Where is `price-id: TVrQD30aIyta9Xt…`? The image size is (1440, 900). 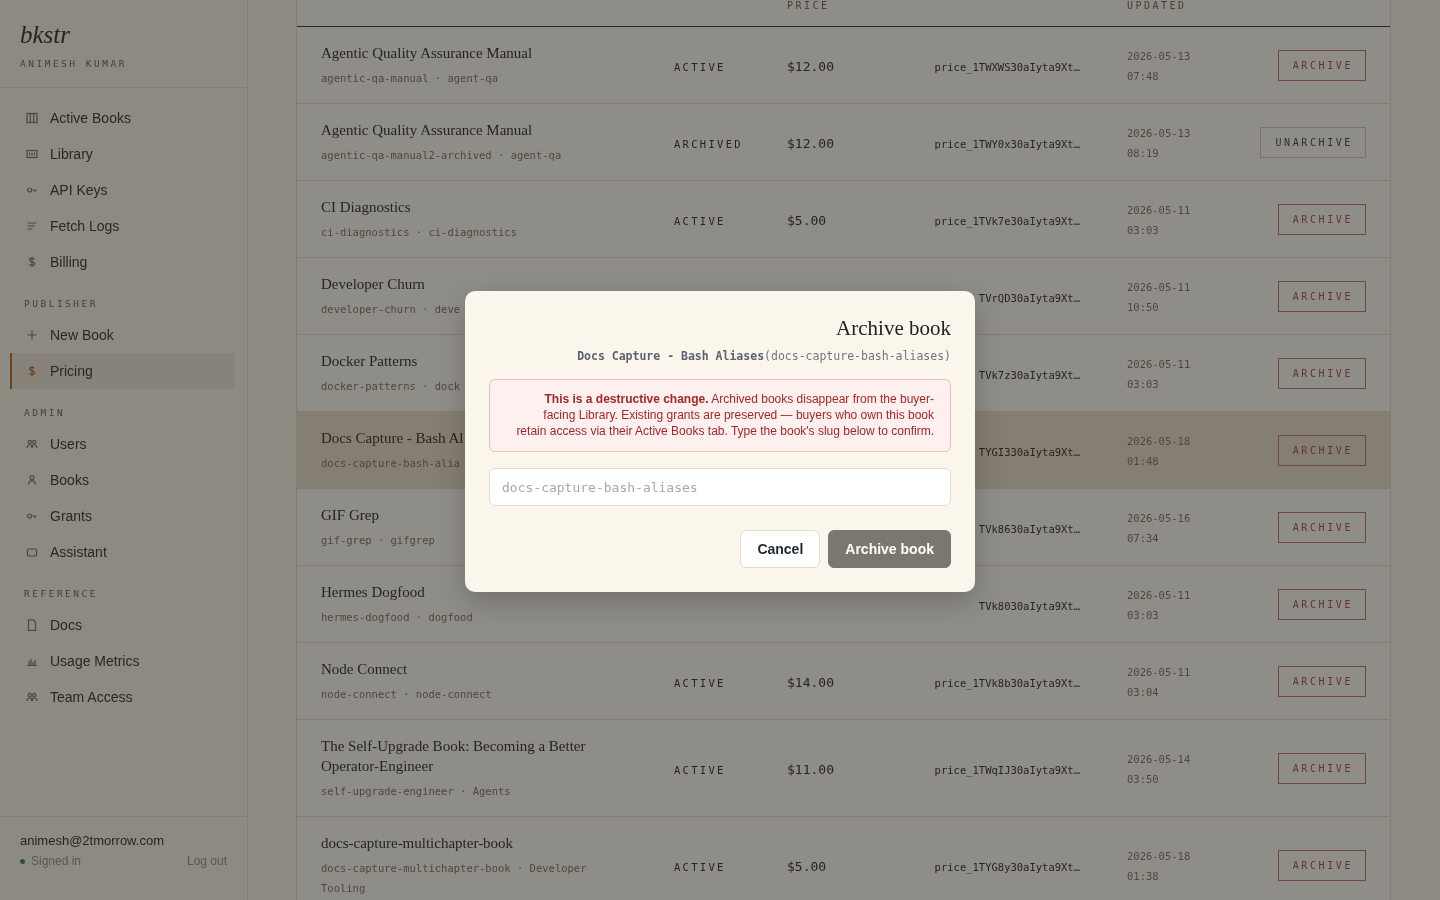
price-id: TVrQD30aIyta9Xt… is located at coordinates (1029, 297).